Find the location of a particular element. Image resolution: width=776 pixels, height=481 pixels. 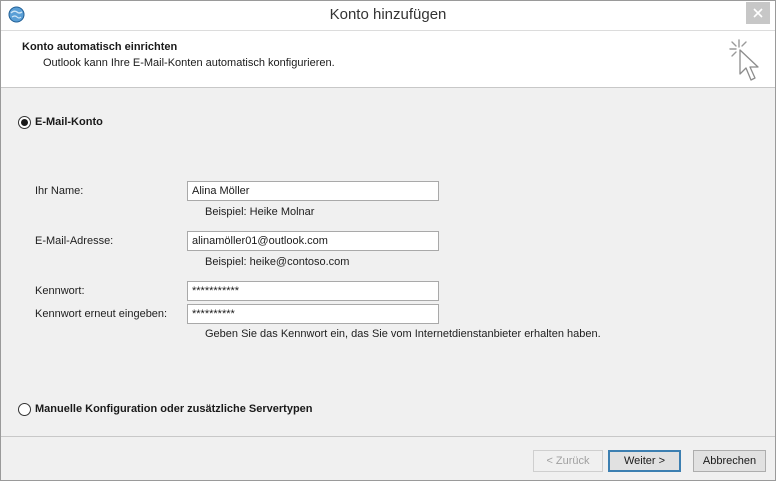

window-title: Konto hinzufügen is located at coordinates (388, 14).